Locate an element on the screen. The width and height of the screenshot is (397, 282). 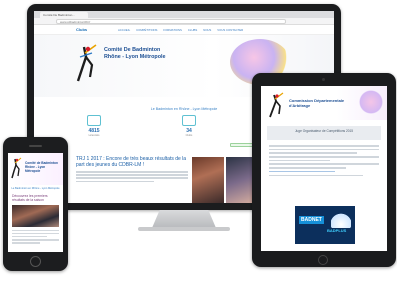
group-icon is located at coordinates (189, 120).